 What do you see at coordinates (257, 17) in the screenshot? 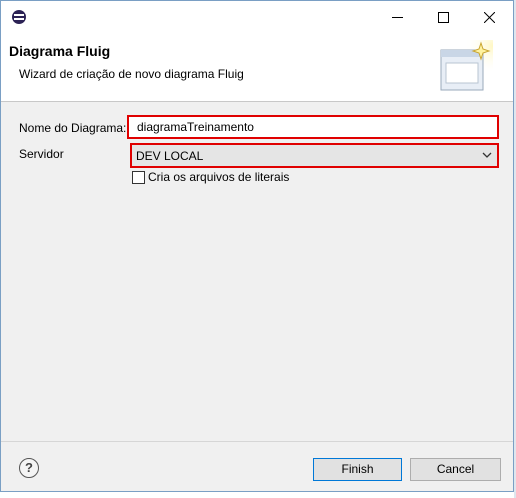
I see `title-bar` at bounding box center [257, 17].